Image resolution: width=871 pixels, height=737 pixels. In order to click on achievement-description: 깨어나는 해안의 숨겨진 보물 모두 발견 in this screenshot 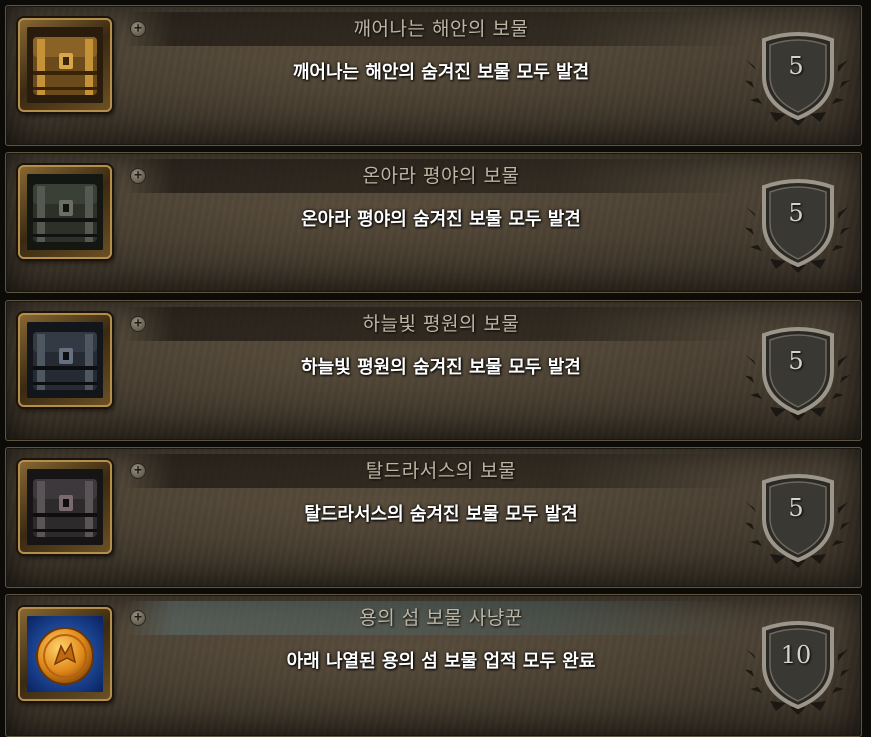, I will do `click(441, 72)`.